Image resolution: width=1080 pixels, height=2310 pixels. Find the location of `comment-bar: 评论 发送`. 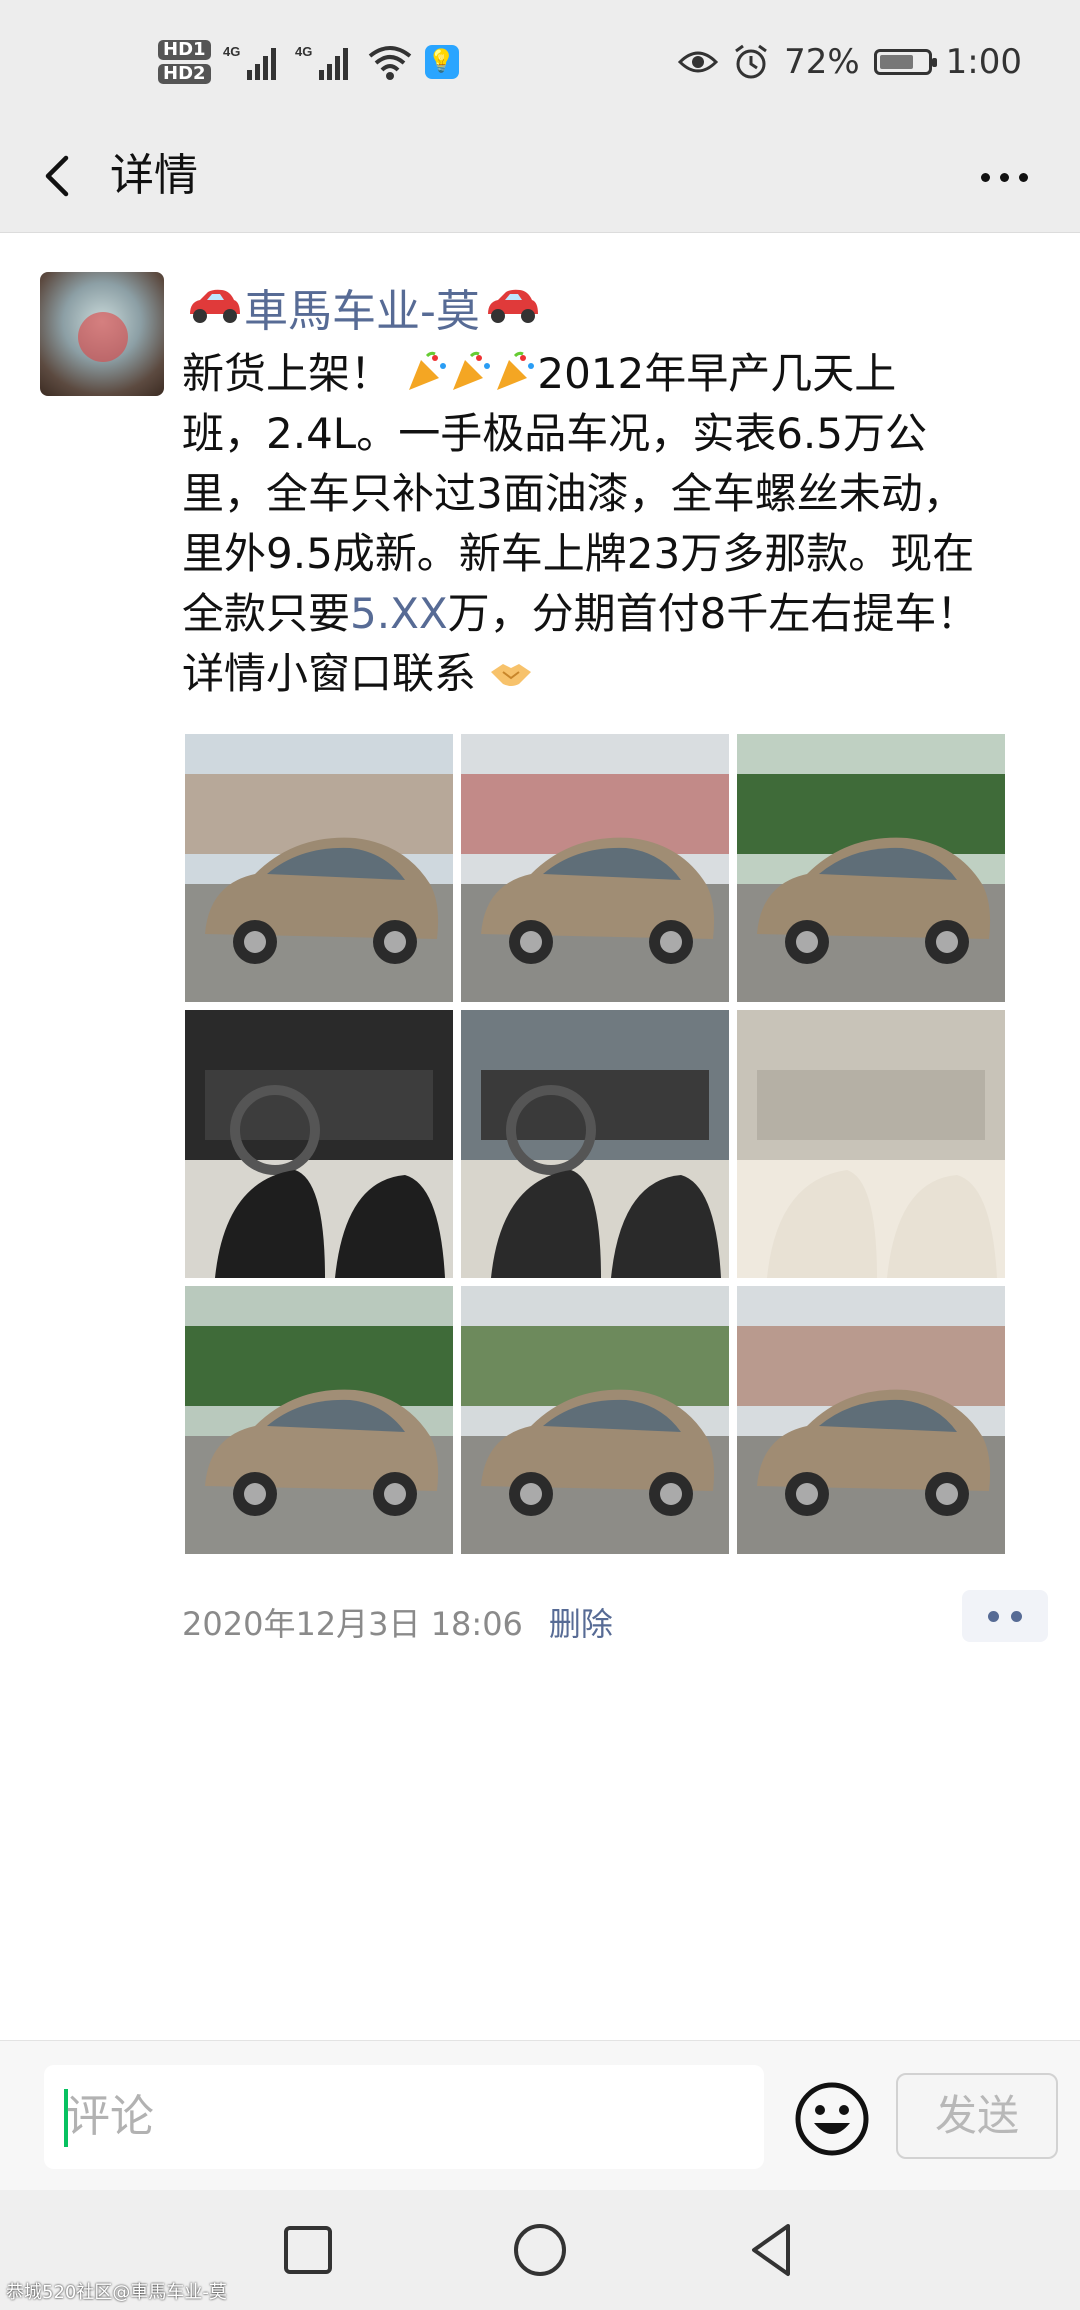

comment-bar: 评论 发送 is located at coordinates (540, 2115).